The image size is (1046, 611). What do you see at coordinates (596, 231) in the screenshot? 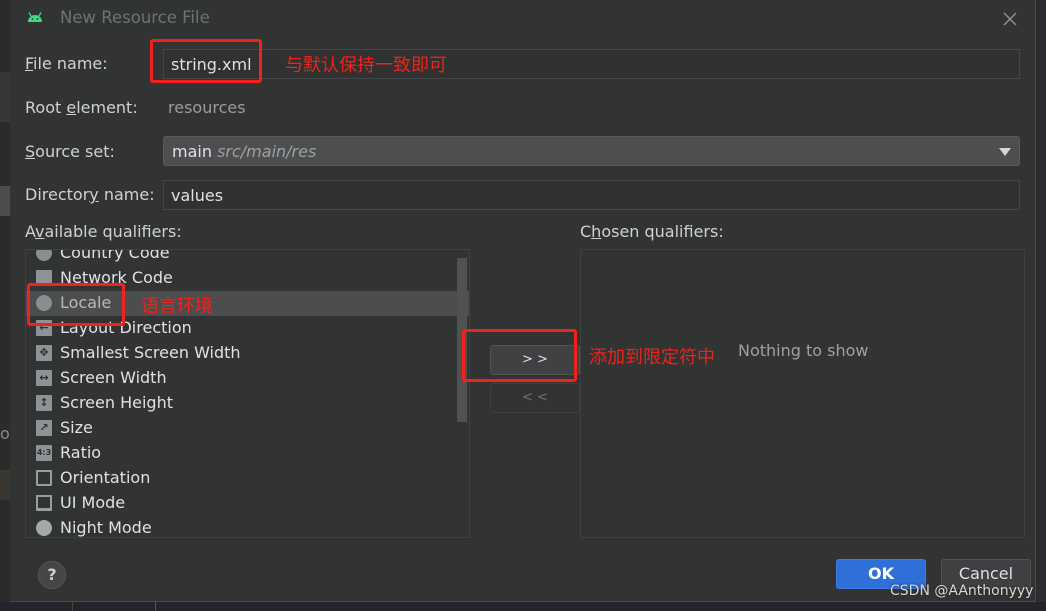
I see `mnemonic: h` at bounding box center [596, 231].